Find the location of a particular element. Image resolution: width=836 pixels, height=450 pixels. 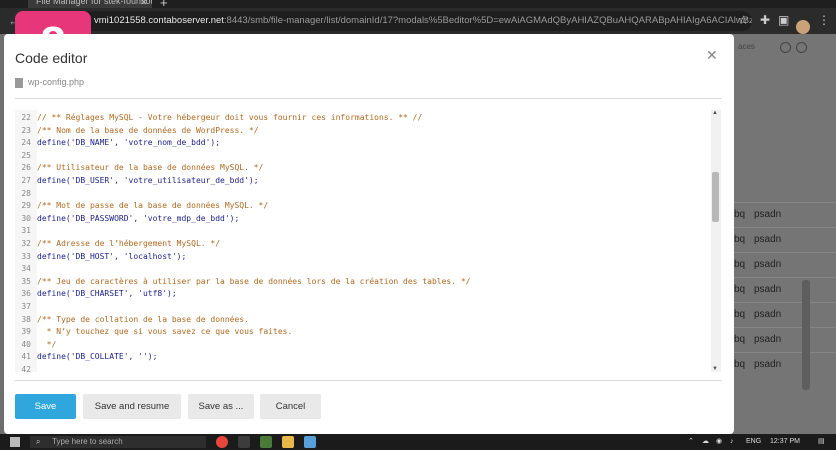

background-loading-icon is located at coordinates (801, 47).